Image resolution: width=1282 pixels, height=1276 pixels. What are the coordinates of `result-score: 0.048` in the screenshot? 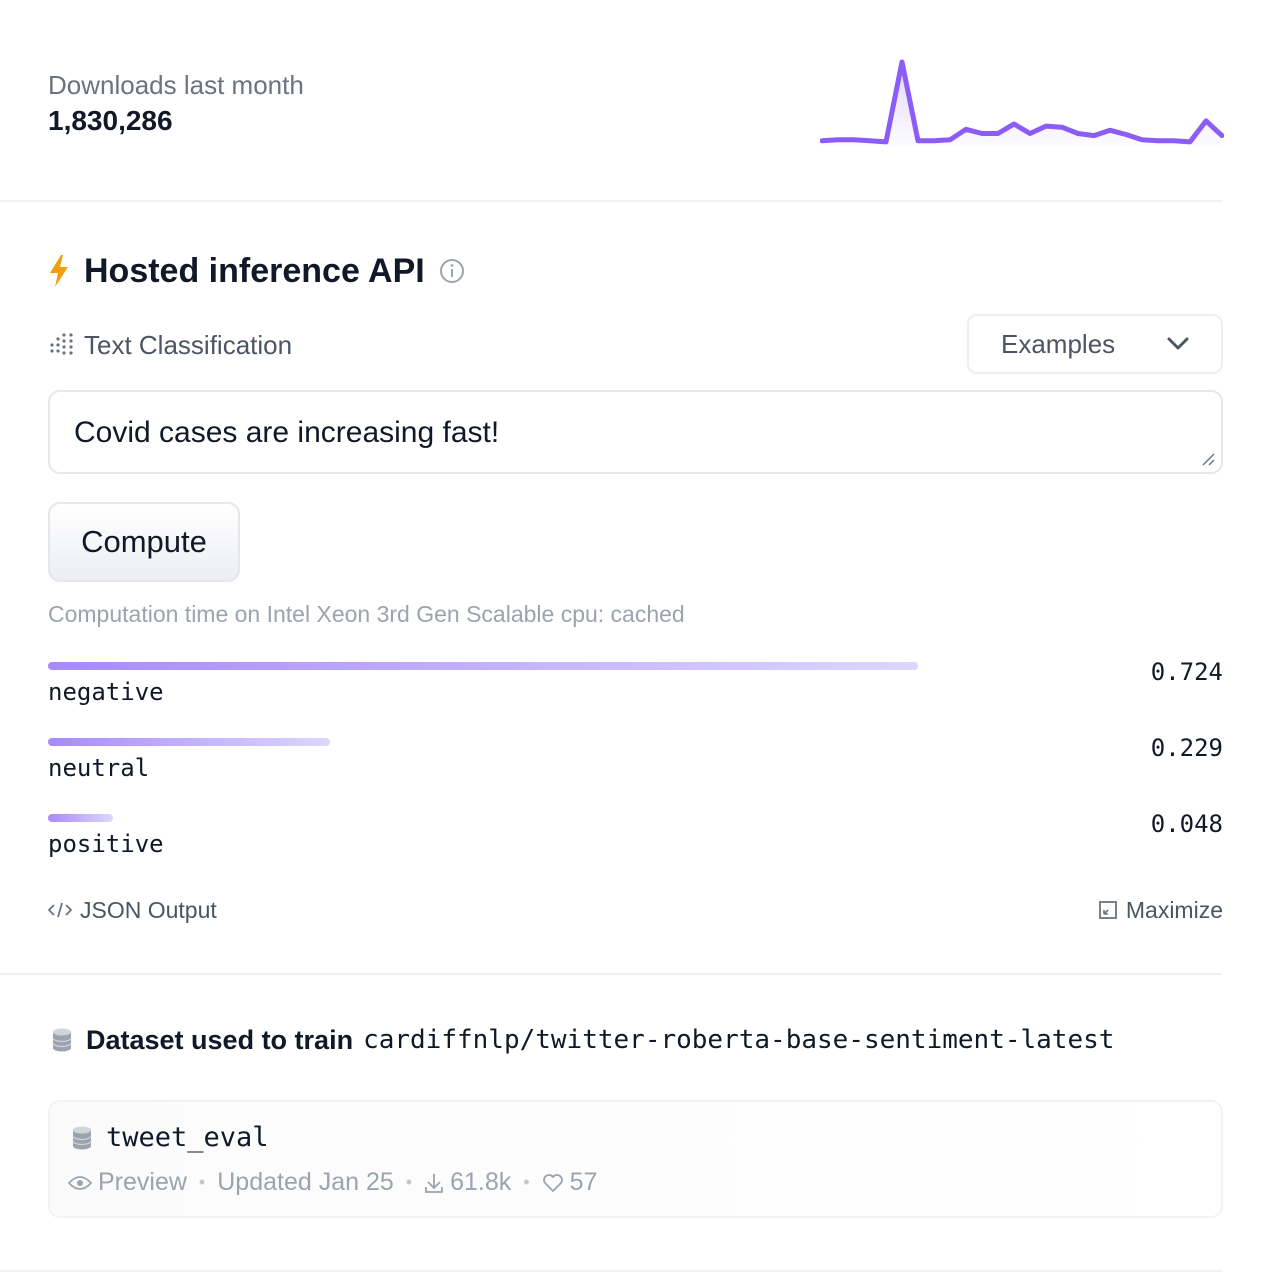 It's located at (1186, 824).